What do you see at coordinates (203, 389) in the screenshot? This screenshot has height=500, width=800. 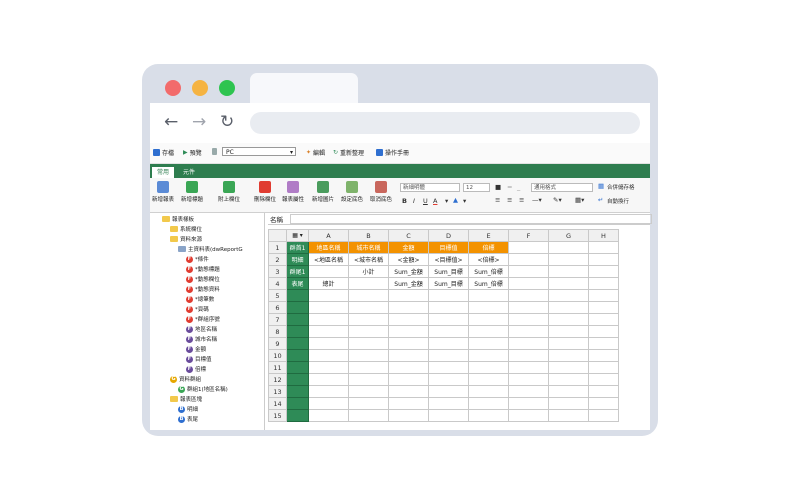 I see `tree-node: G 群組1(地區名稱)` at bounding box center [203, 389].